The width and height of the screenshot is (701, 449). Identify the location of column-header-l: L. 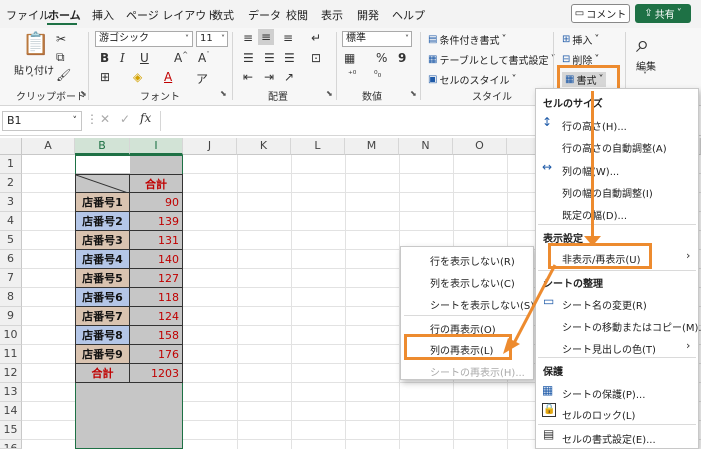
(318, 146).